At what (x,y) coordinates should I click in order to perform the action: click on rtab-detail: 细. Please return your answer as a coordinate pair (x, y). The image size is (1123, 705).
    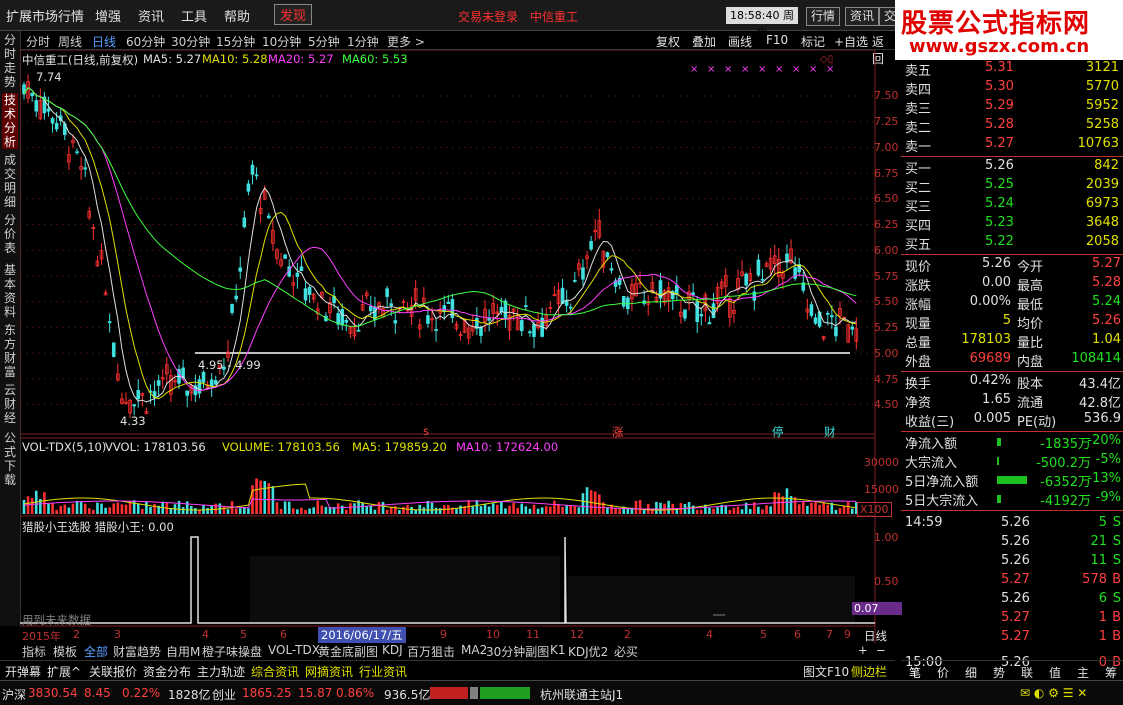
    Looking at the image, I should click on (971, 672).